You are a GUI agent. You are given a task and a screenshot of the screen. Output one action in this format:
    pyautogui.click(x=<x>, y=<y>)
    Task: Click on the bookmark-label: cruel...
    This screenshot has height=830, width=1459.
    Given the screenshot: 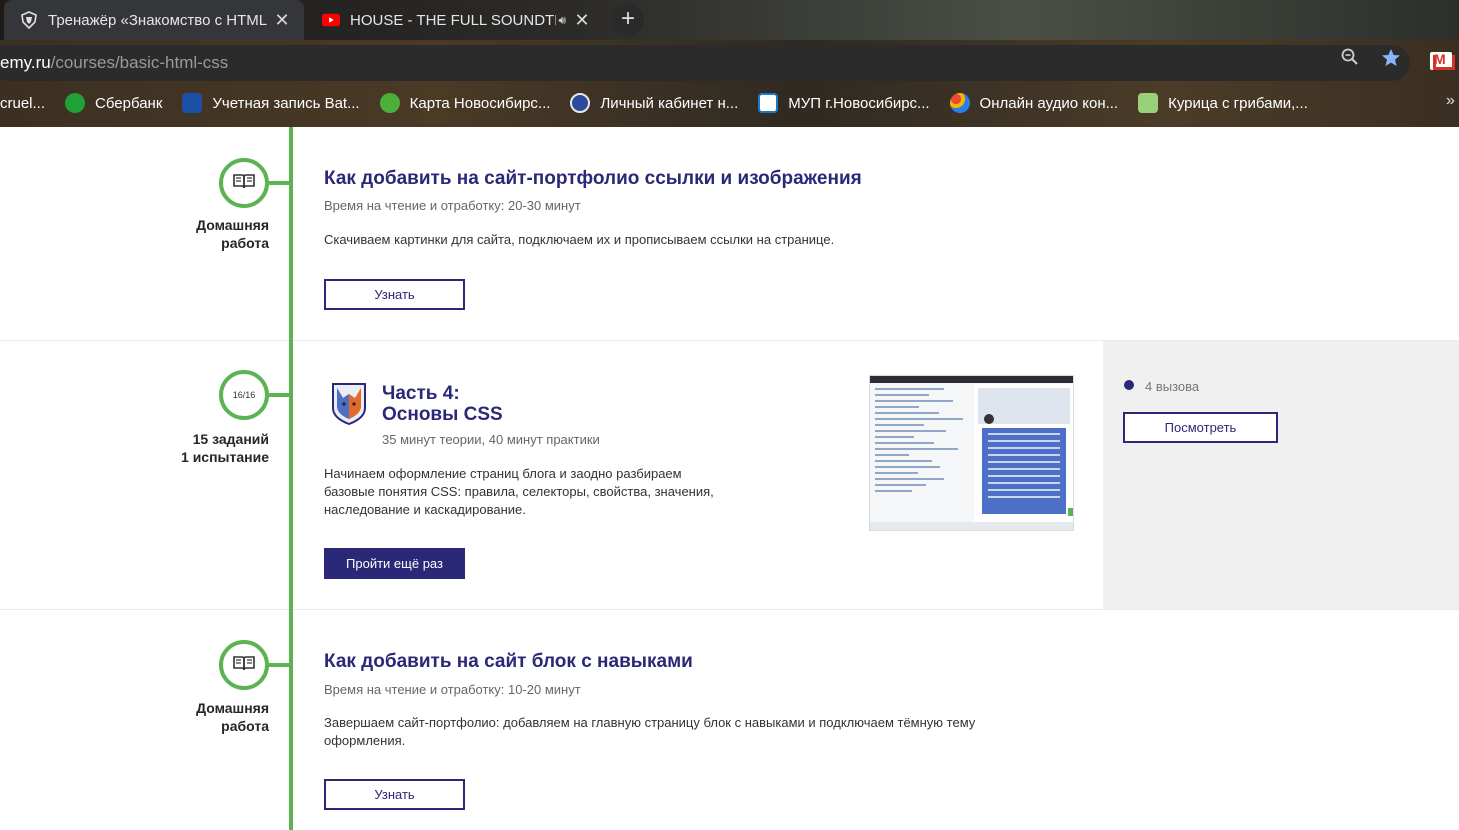 What is the action you would take?
    pyautogui.click(x=23, y=103)
    